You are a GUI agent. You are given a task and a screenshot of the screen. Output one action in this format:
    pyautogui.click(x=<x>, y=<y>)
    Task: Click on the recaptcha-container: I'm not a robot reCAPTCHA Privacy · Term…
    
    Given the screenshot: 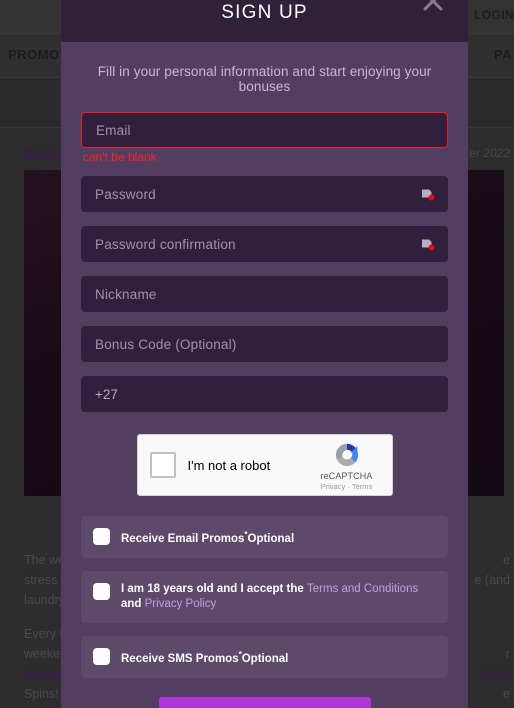 What is the action you would take?
    pyautogui.click(x=264, y=465)
    